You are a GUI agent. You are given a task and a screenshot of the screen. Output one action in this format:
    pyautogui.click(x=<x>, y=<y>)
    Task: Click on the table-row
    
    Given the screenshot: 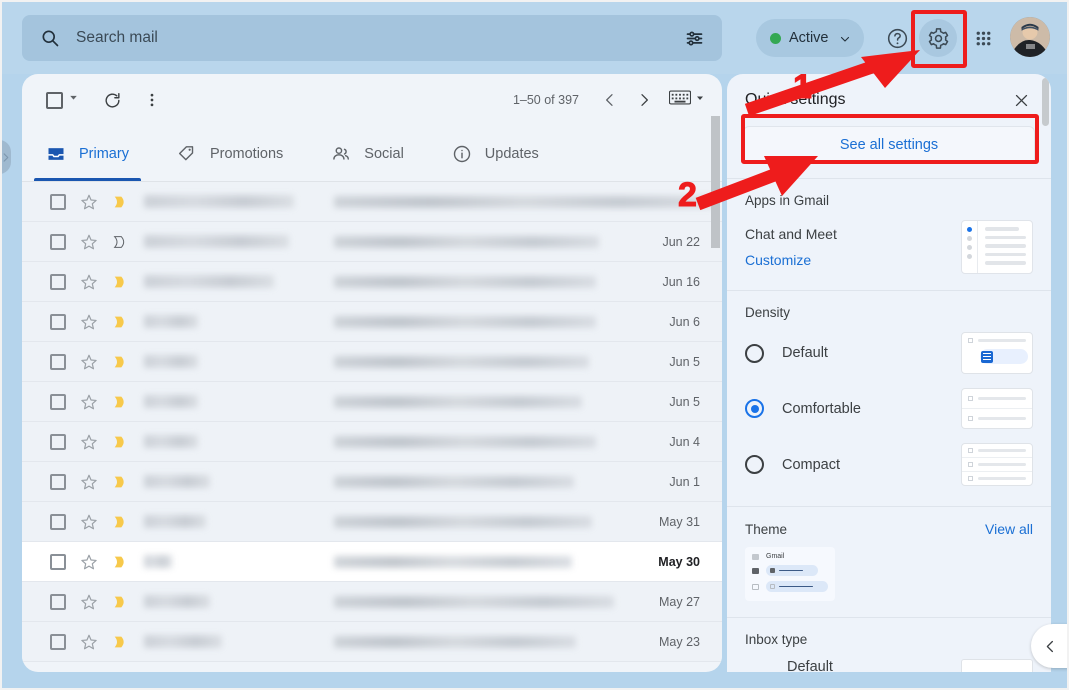 What is the action you would take?
    pyautogui.click(x=372, y=202)
    